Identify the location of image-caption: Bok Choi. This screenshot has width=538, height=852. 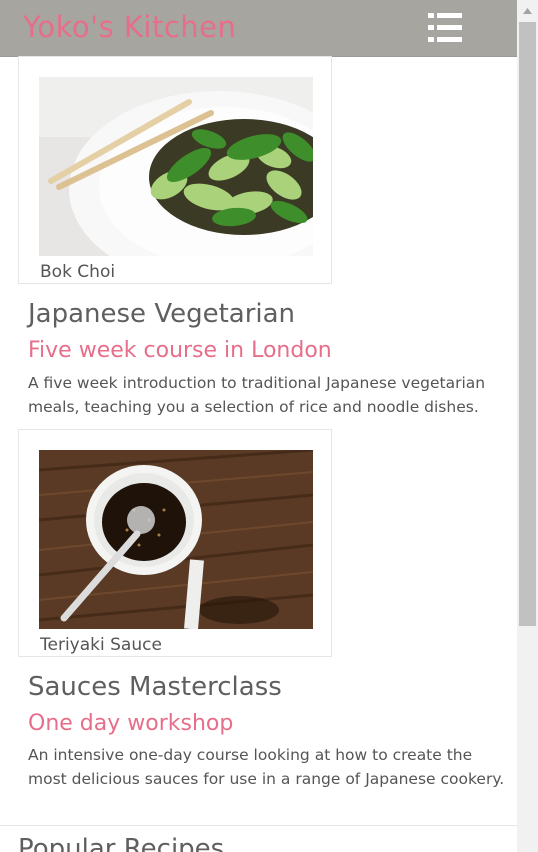
(78, 272).